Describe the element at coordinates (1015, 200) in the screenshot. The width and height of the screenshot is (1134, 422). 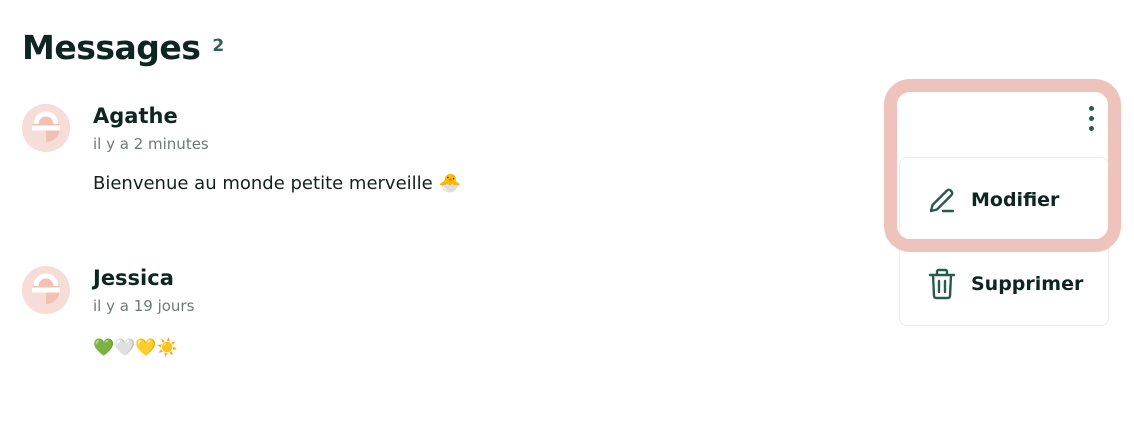
I see `edit-label: Modifier` at that location.